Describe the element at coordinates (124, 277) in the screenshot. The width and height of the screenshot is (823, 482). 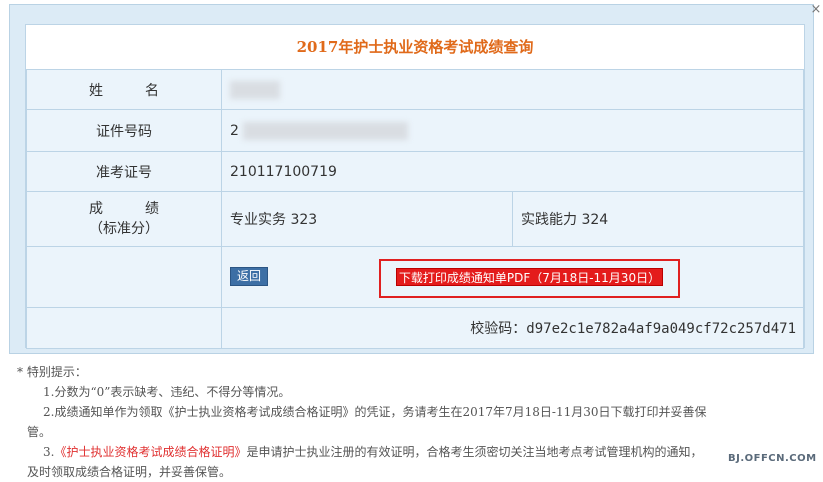
I see `actions-label-cell` at that location.